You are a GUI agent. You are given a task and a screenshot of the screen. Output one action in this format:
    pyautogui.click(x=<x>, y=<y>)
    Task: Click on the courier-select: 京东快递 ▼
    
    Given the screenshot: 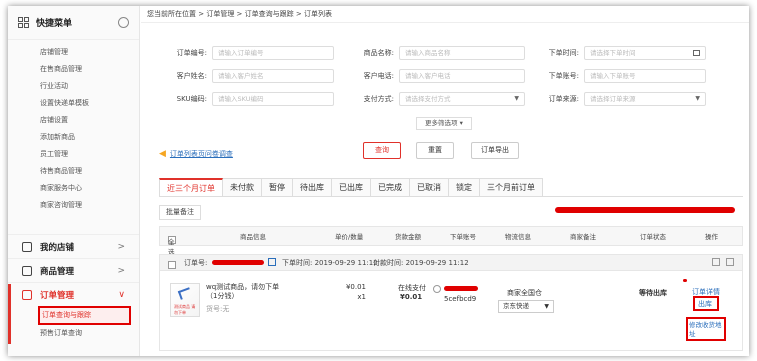 What is the action you would take?
    pyautogui.click(x=526, y=306)
    